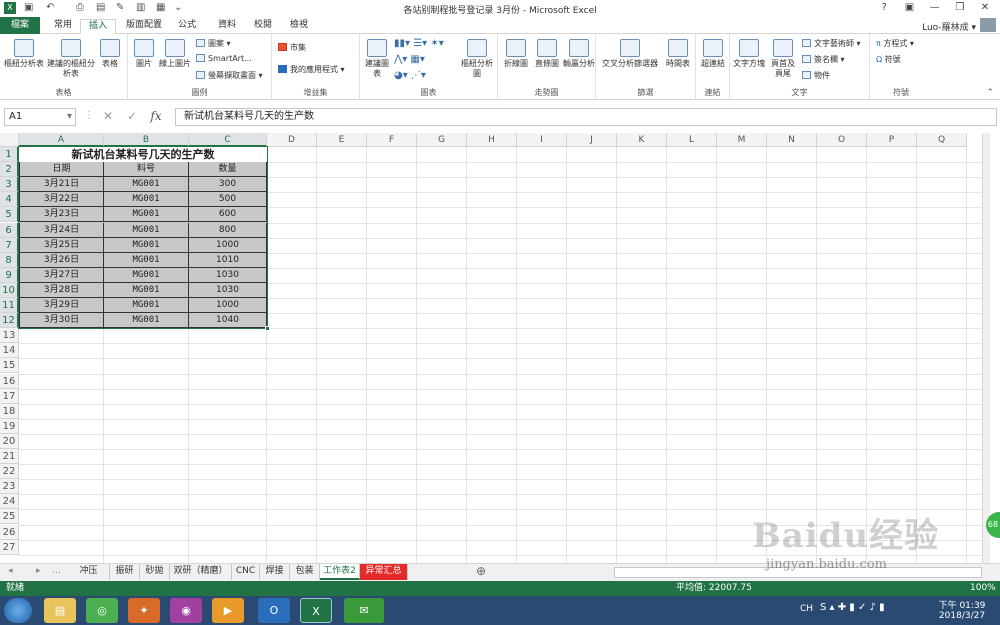 The height and width of the screenshot is (625, 1000). What do you see at coordinates (516, 54) in the screenshot?
I see `sparkline-line-button: 折線圖` at bounding box center [516, 54].